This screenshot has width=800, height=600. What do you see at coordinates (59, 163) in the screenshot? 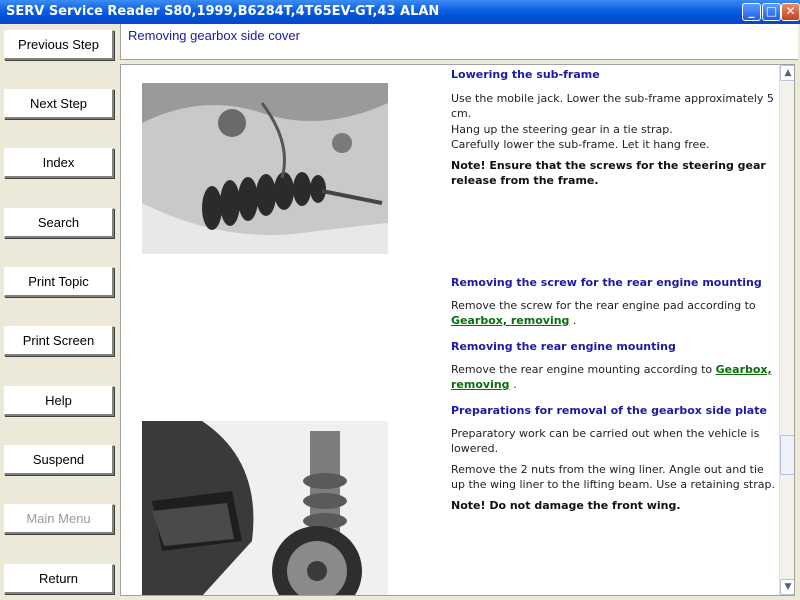
I see `index-button: Index` at bounding box center [59, 163].